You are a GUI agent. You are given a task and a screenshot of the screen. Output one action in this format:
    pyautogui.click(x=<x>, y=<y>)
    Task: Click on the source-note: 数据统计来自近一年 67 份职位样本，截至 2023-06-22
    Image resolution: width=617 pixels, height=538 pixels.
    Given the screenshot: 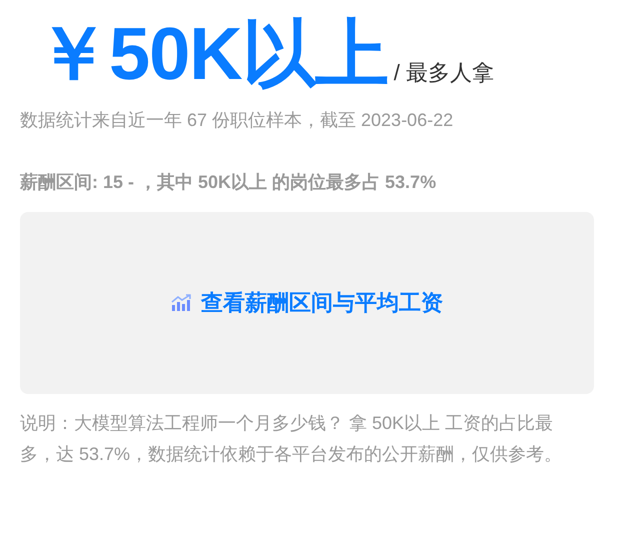 What is the action you would take?
    pyautogui.click(x=237, y=120)
    